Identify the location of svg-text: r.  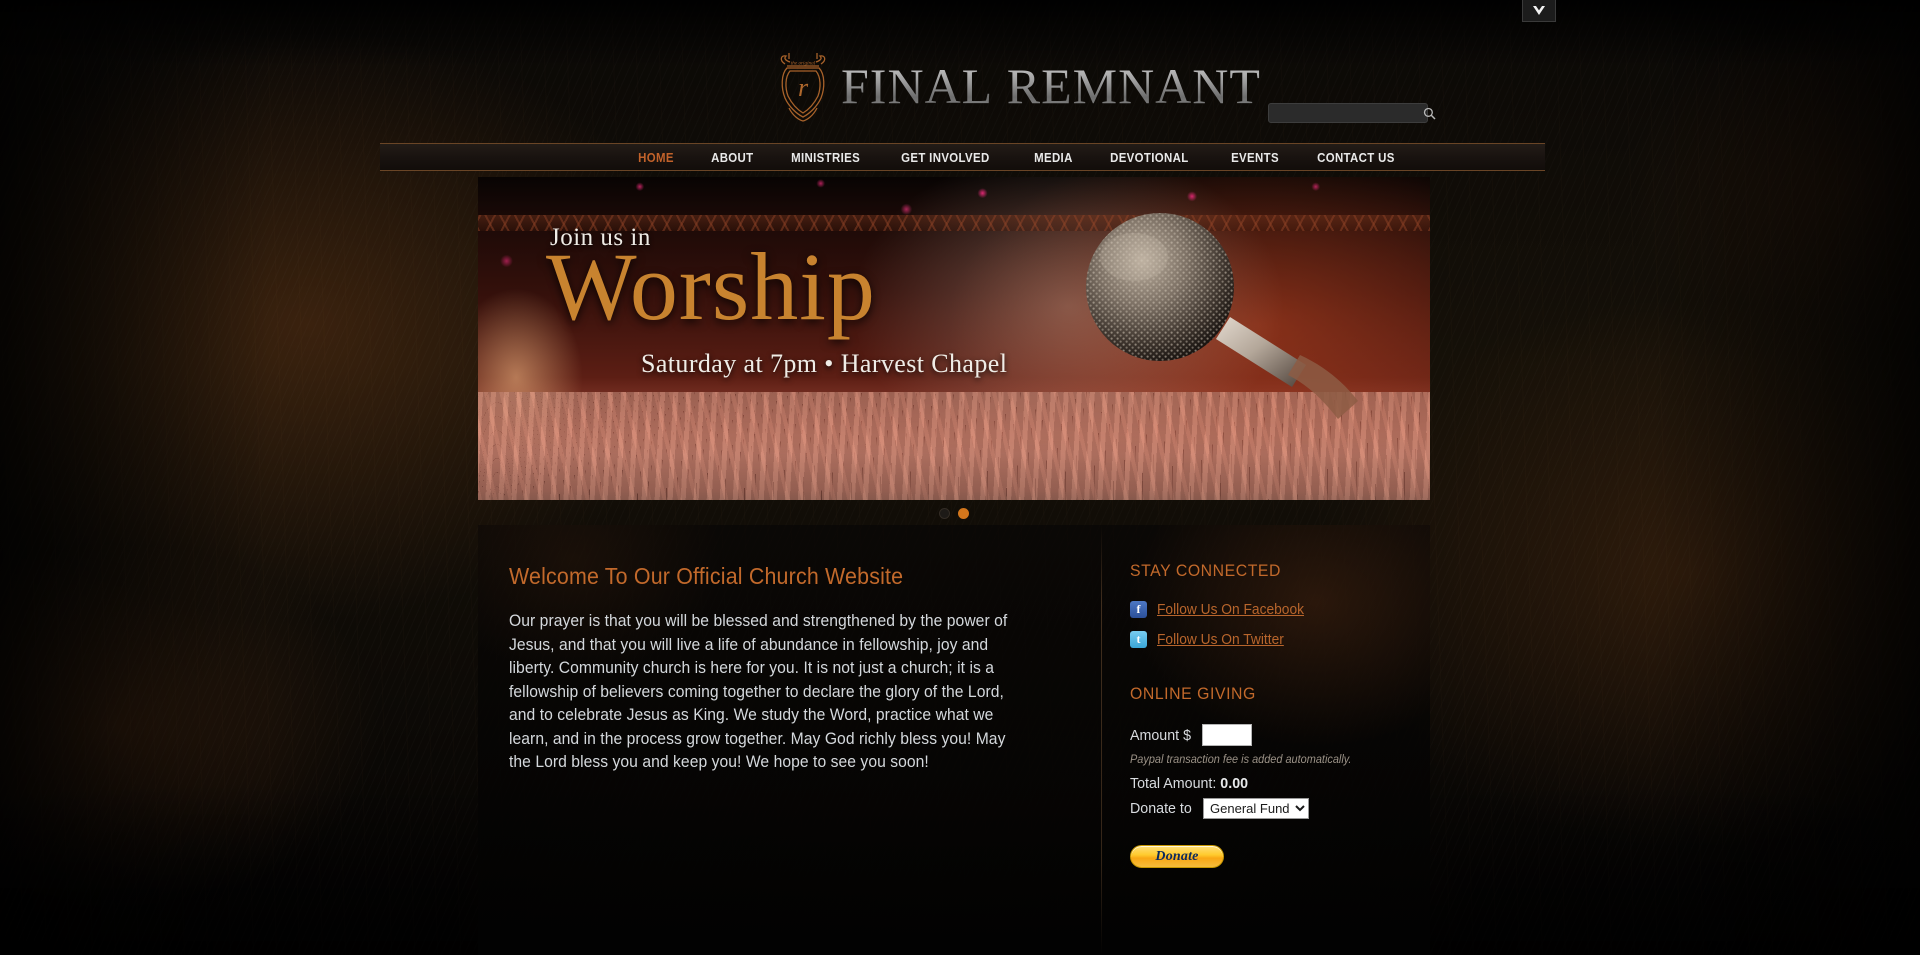
(803, 87).